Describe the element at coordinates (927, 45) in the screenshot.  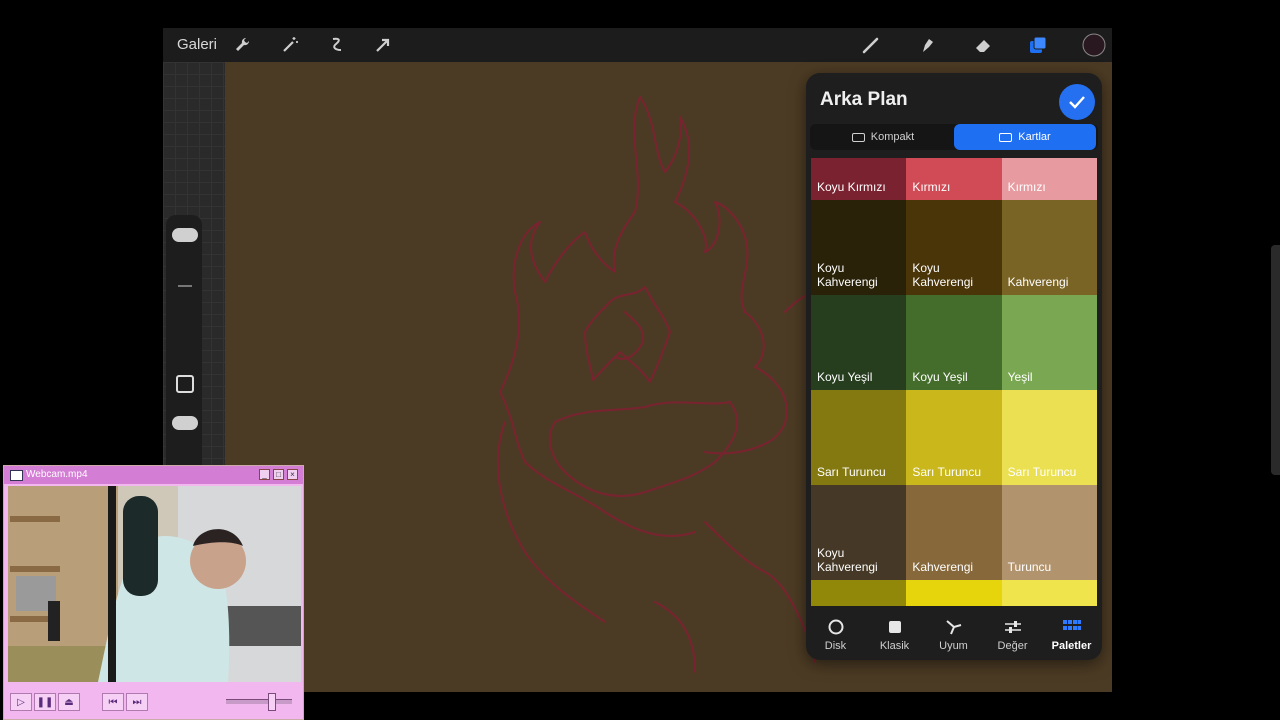
I see `smudge-icon` at that location.